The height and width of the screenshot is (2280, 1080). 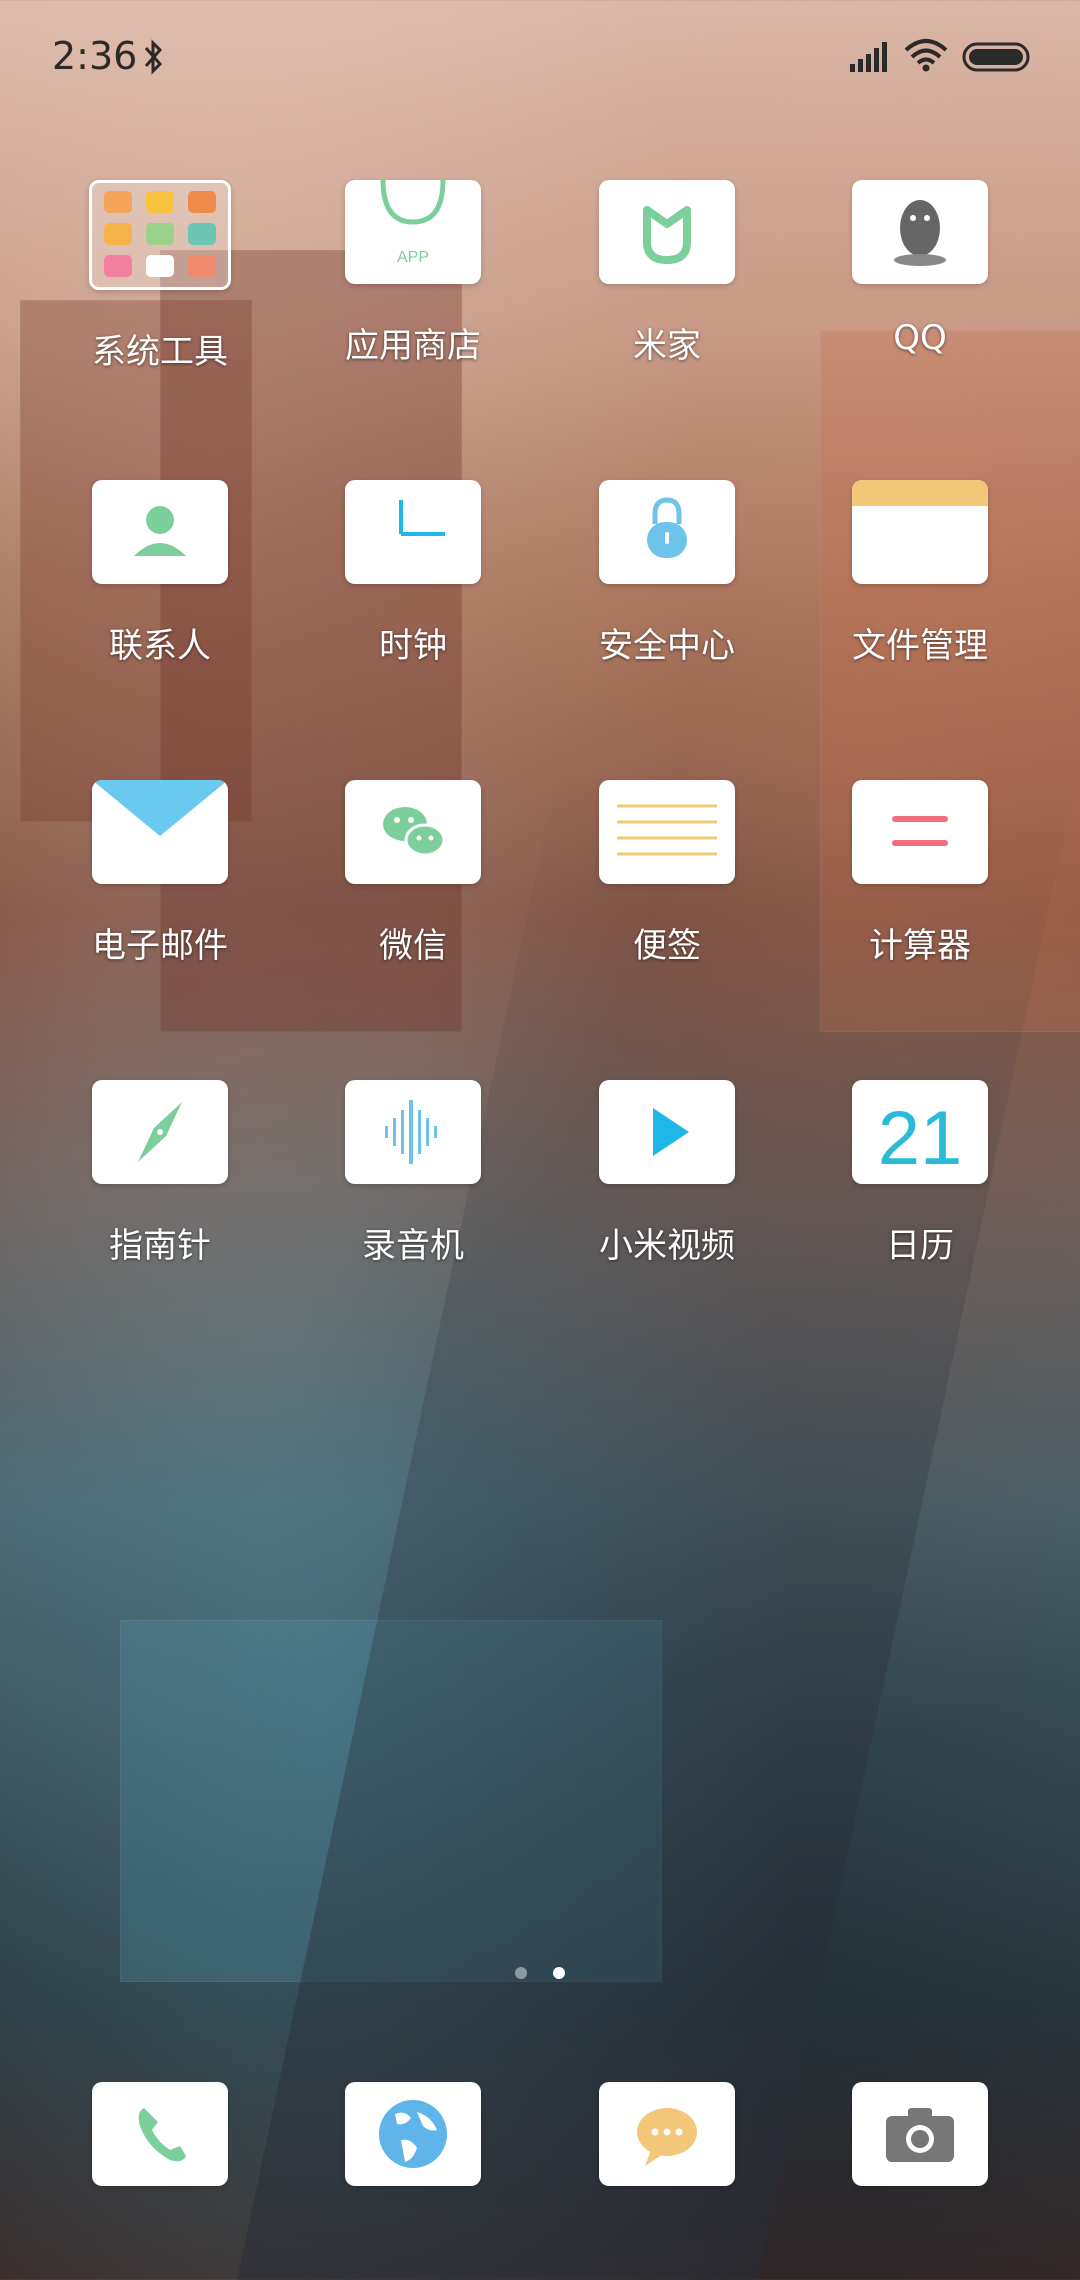 I want to click on app-compass: 指南针, so click(x=160, y=1173).